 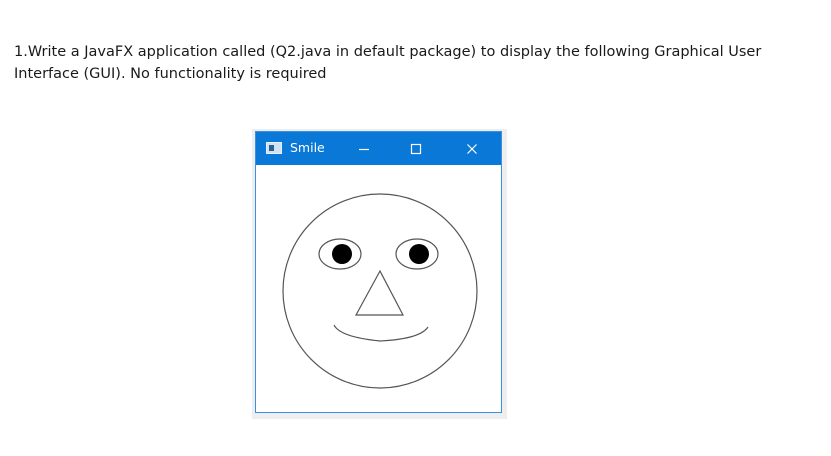 I want to click on maximize-button, so click(x=416, y=148).